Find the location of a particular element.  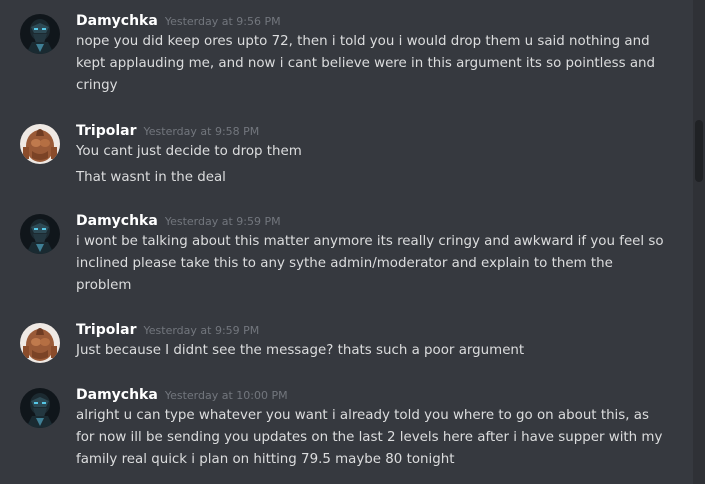

timestamp: Yesterday at 10:00 PM is located at coordinates (226, 395).